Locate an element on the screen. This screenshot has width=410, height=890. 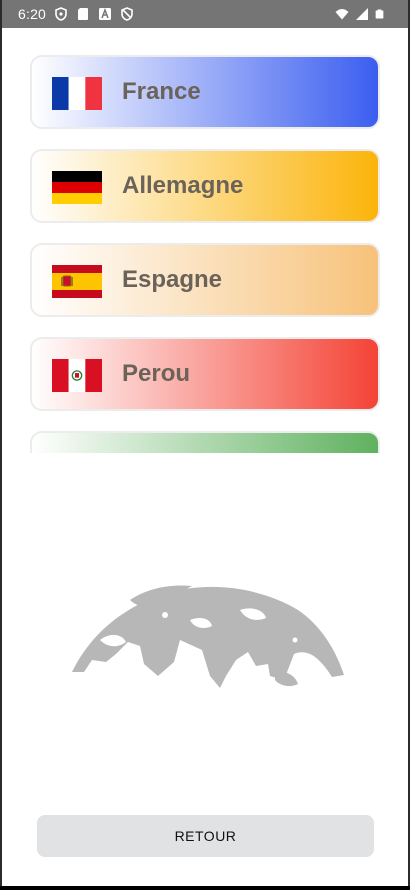
wifi-icon is located at coordinates (342, 14).